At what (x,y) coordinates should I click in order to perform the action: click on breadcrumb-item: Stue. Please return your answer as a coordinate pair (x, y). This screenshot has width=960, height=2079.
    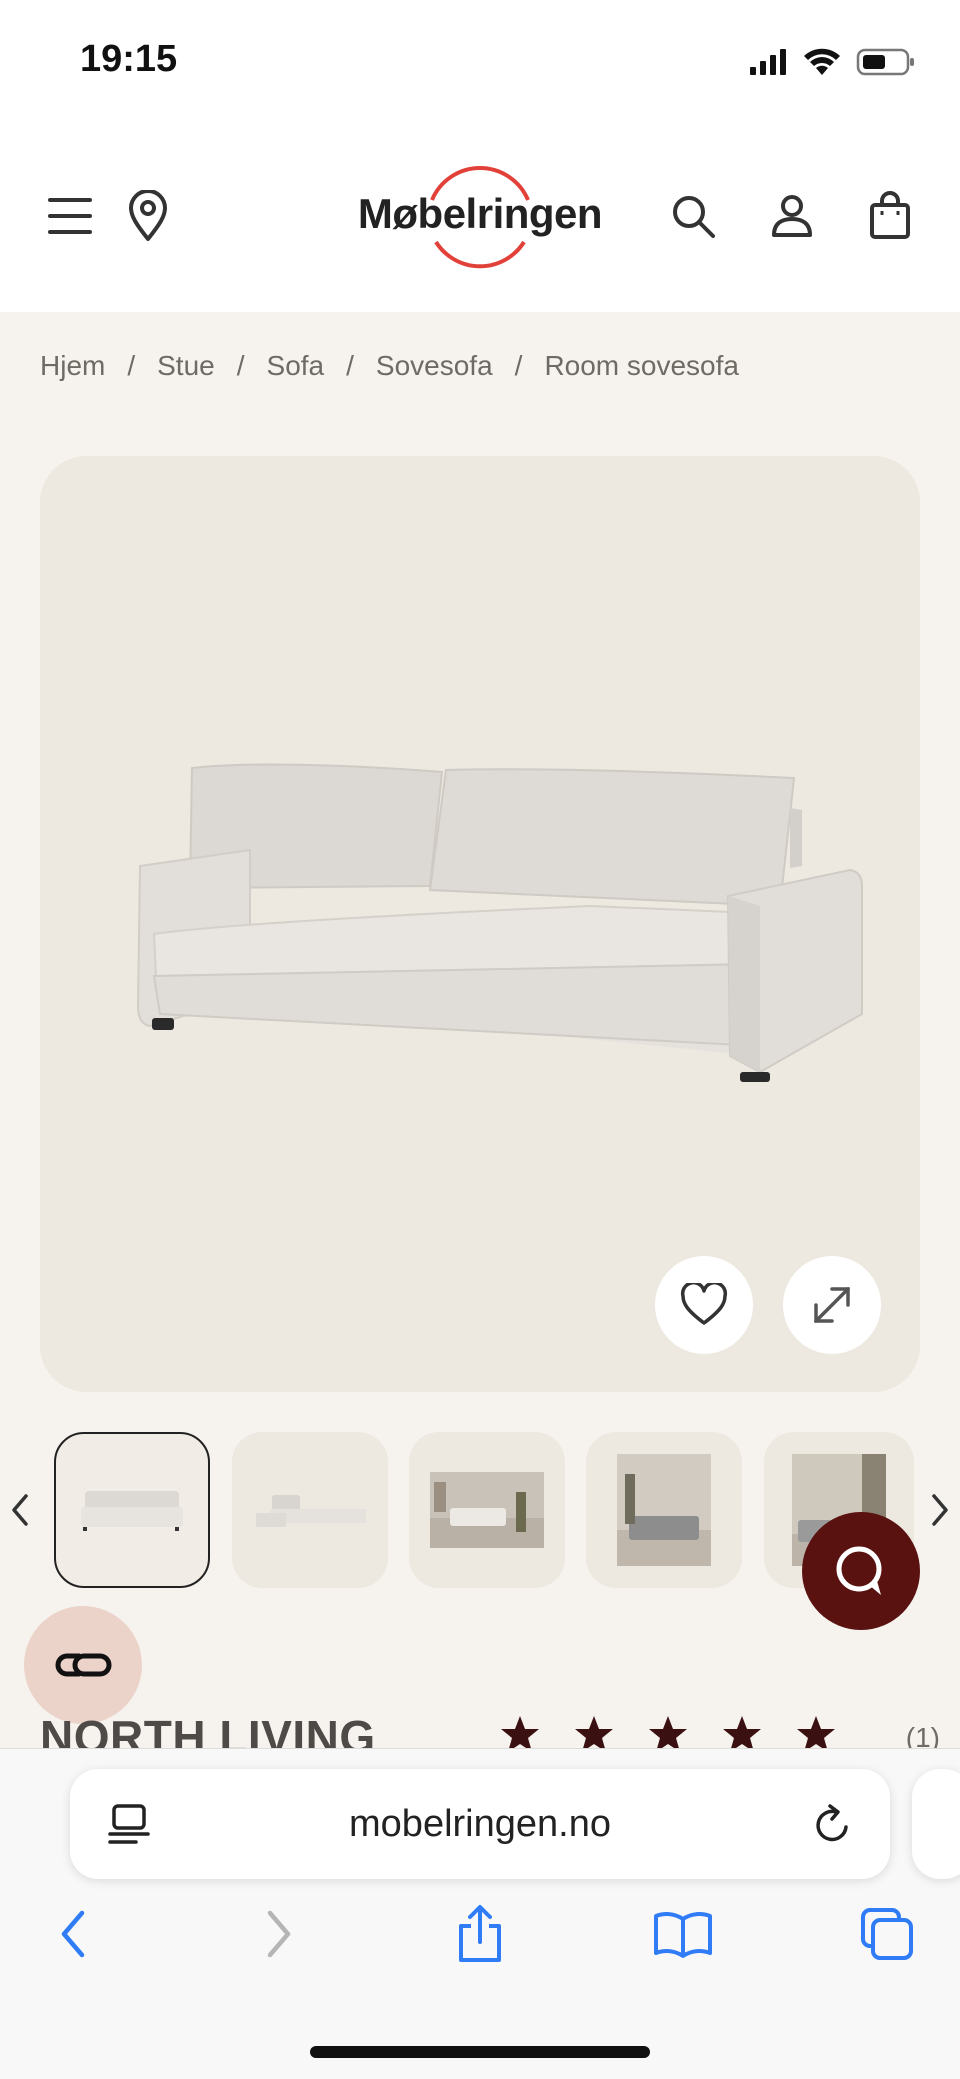
    Looking at the image, I should click on (186, 366).